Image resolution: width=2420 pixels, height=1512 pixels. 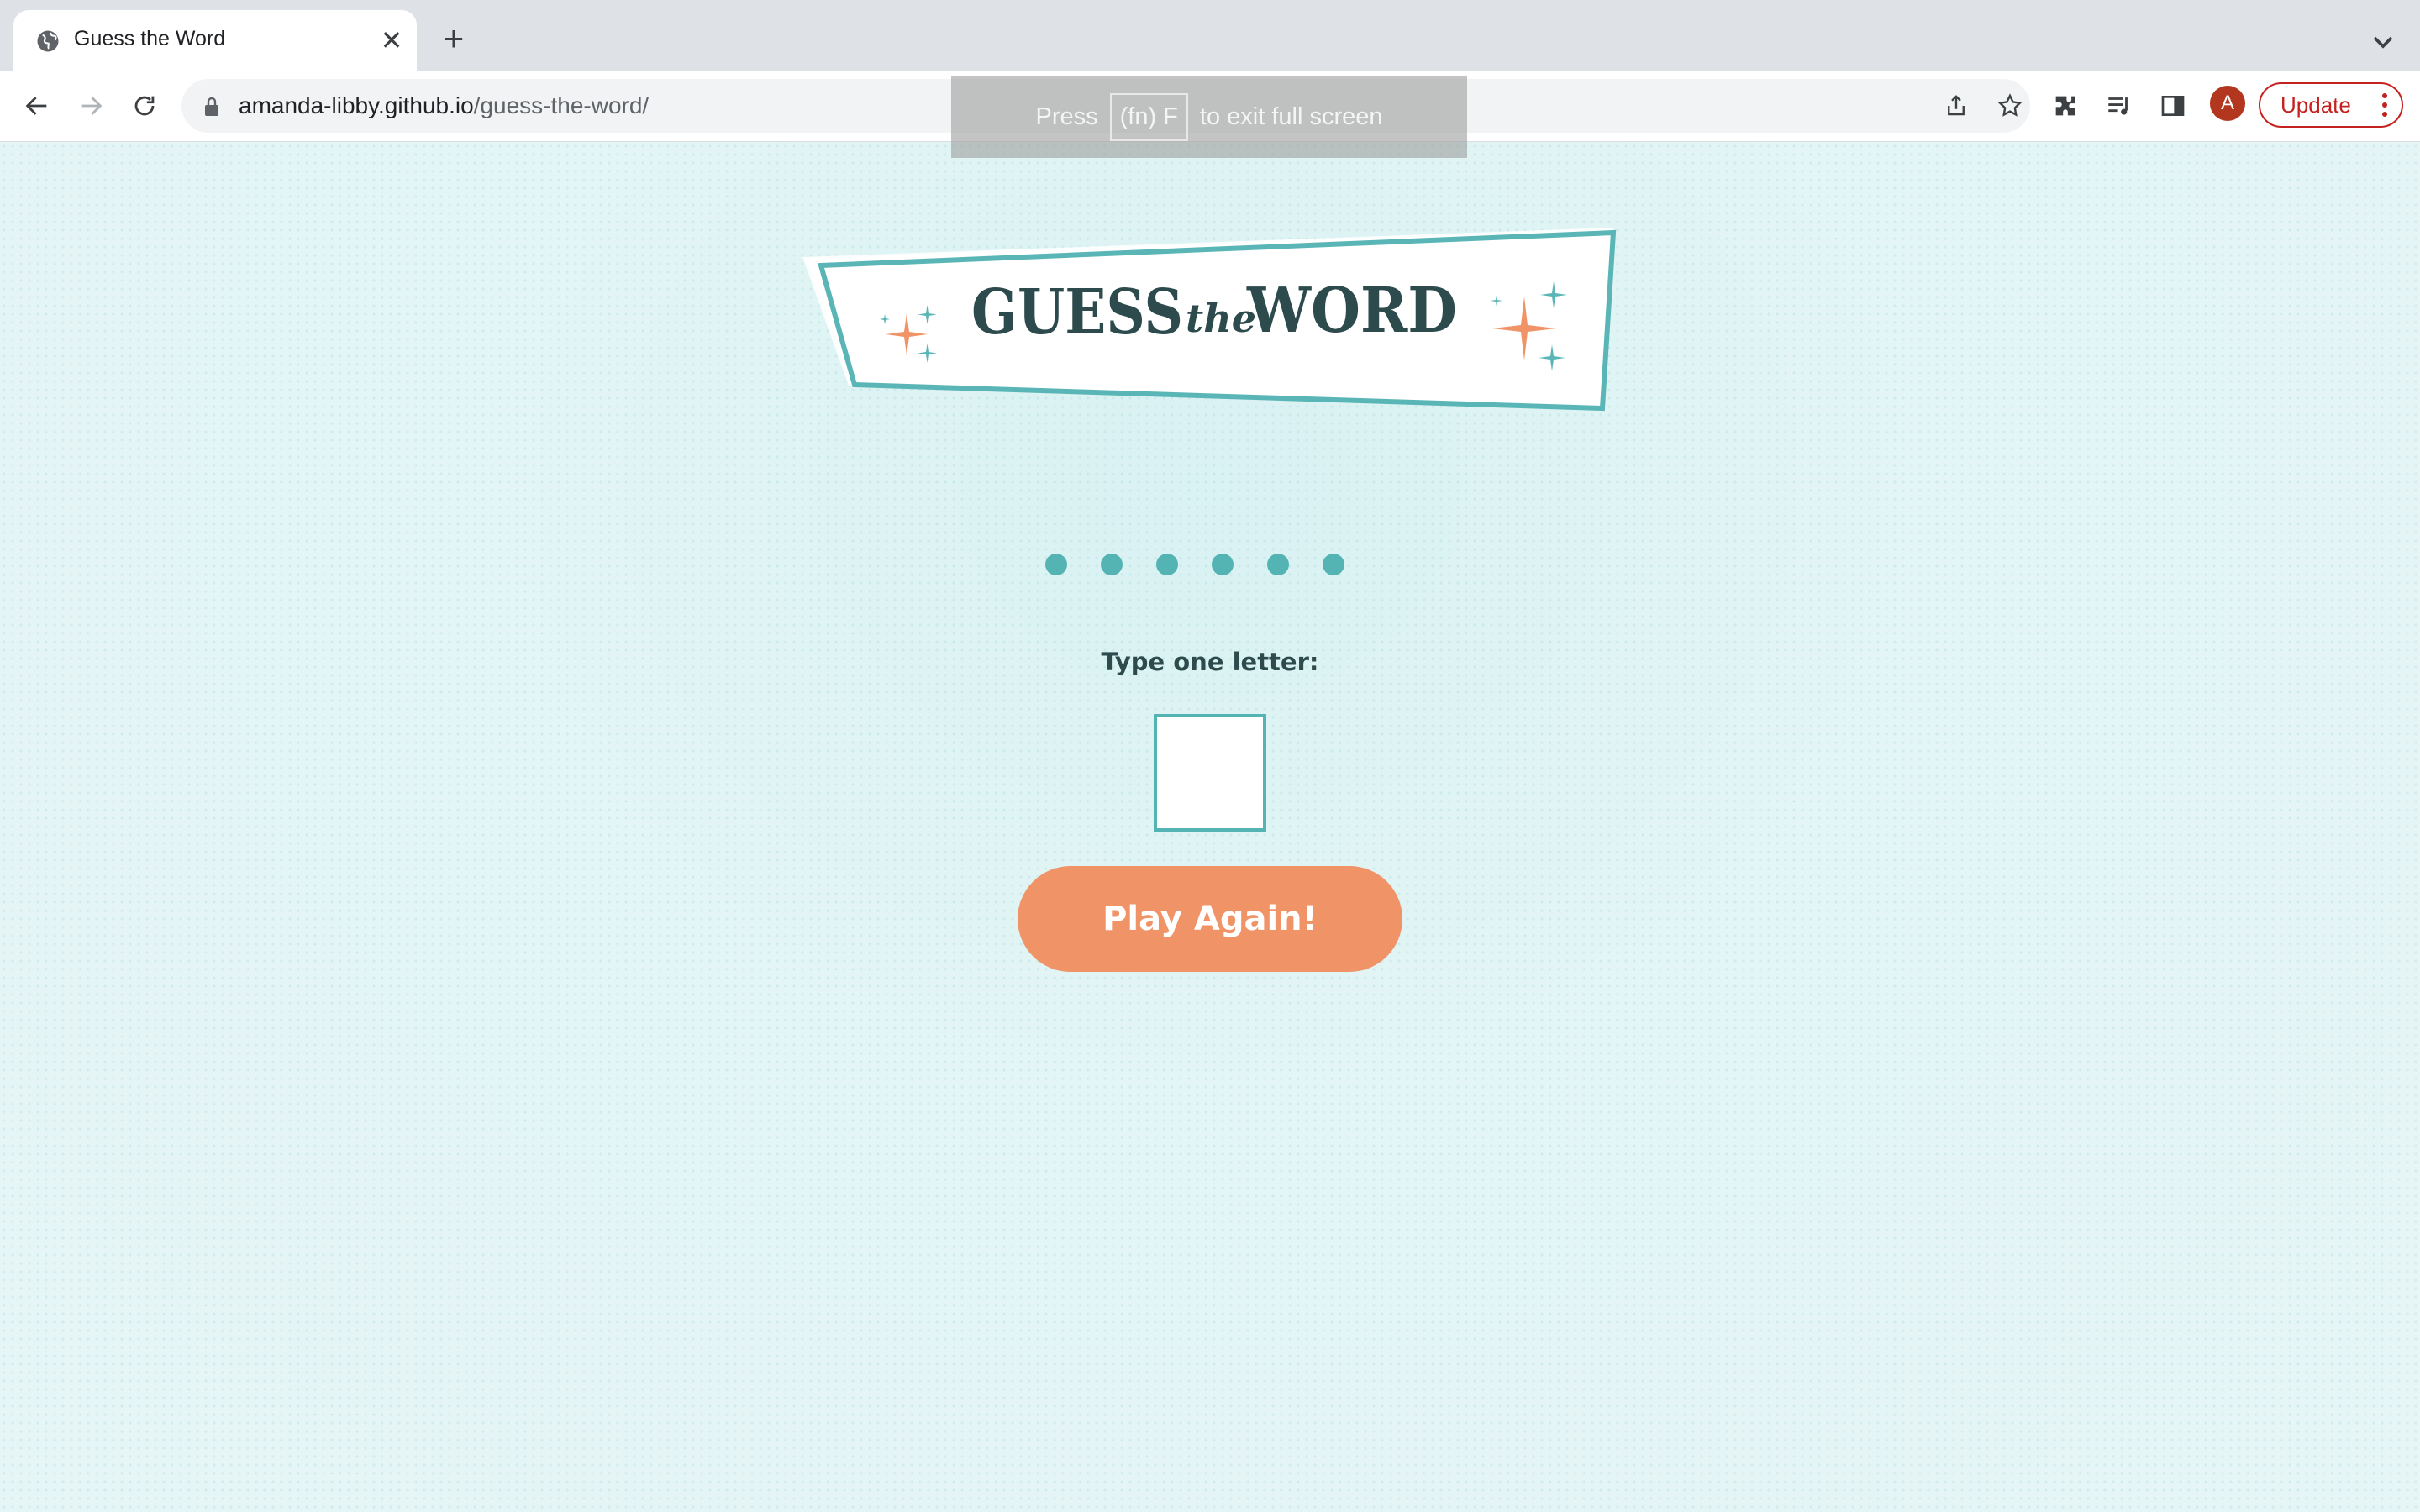 What do you see at coordinates (212, 107) in the screenshot?
I see `lock-icon` at bounding box center [212, 107].